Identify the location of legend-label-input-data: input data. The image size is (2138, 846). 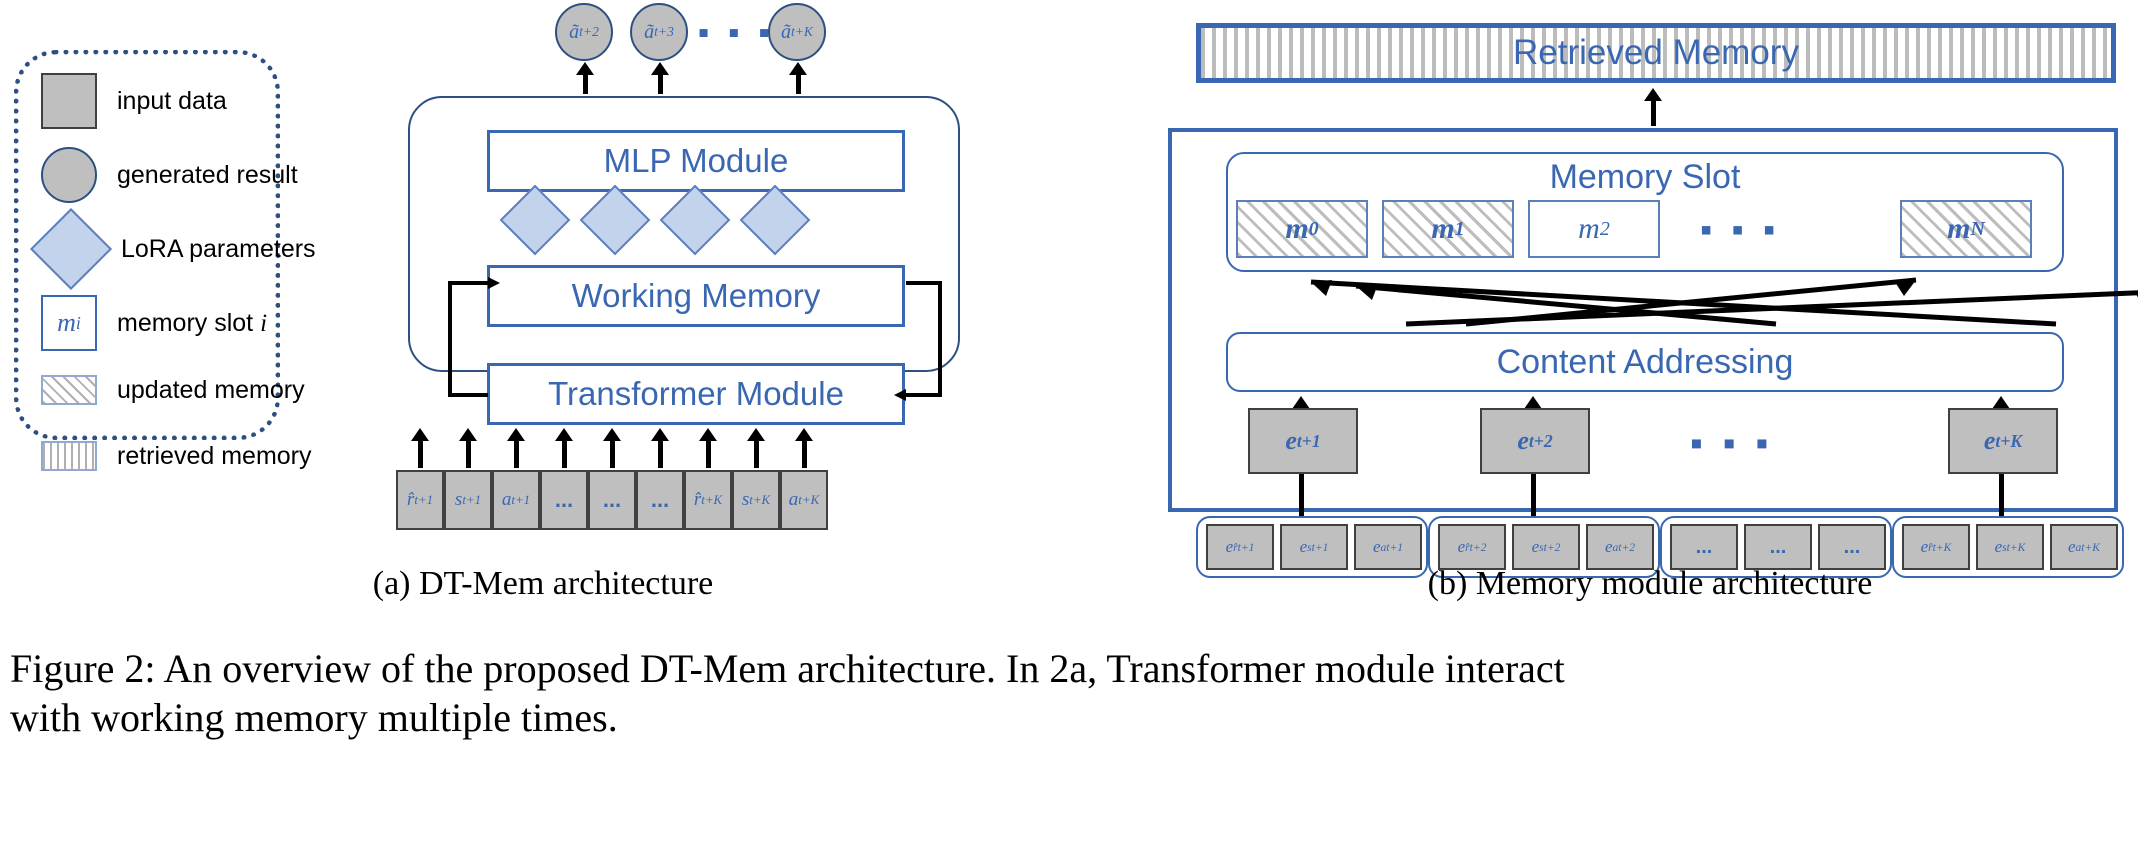
(172, 100).